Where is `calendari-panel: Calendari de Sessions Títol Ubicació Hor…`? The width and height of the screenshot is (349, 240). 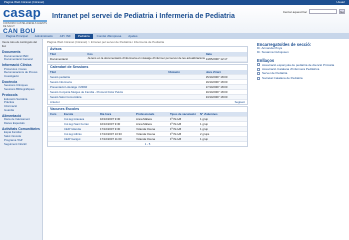
calendari-panel: Calendari de Sessions Títol Ubicació Hor… is located at coordinates (147, 84).